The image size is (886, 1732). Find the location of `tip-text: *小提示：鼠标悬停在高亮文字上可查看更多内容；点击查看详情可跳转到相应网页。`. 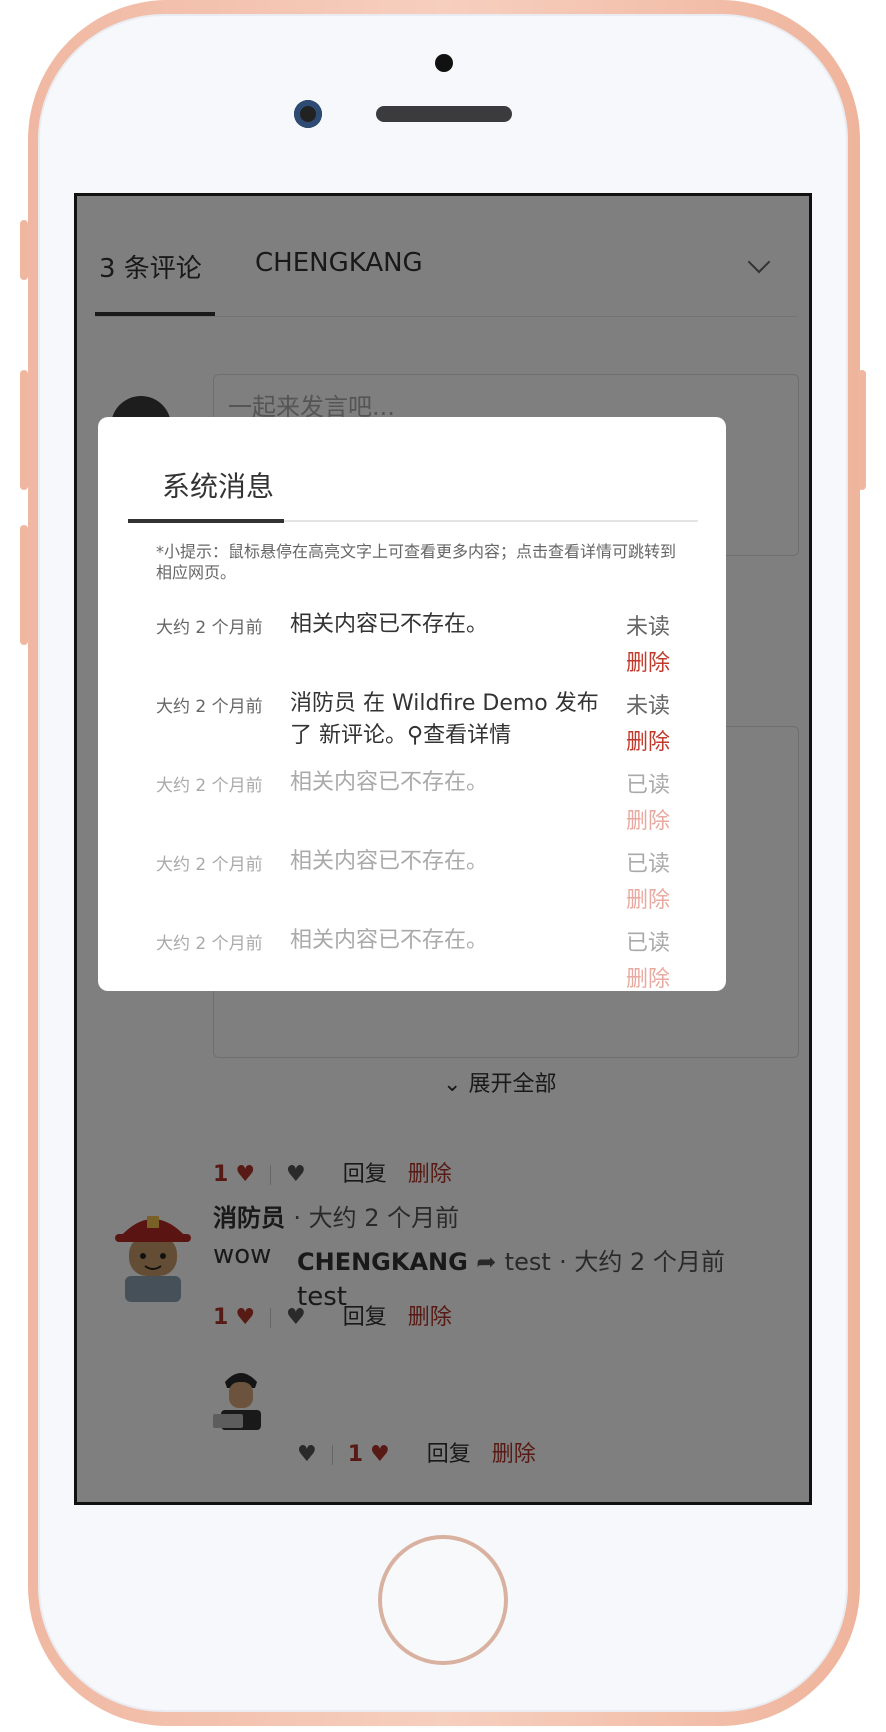

tip-text: *小提示：鼠标悬停在高亮文字上可查看更多内容；点击查看详情可跳转到相应网页。 is located at coordinates (416, 562).